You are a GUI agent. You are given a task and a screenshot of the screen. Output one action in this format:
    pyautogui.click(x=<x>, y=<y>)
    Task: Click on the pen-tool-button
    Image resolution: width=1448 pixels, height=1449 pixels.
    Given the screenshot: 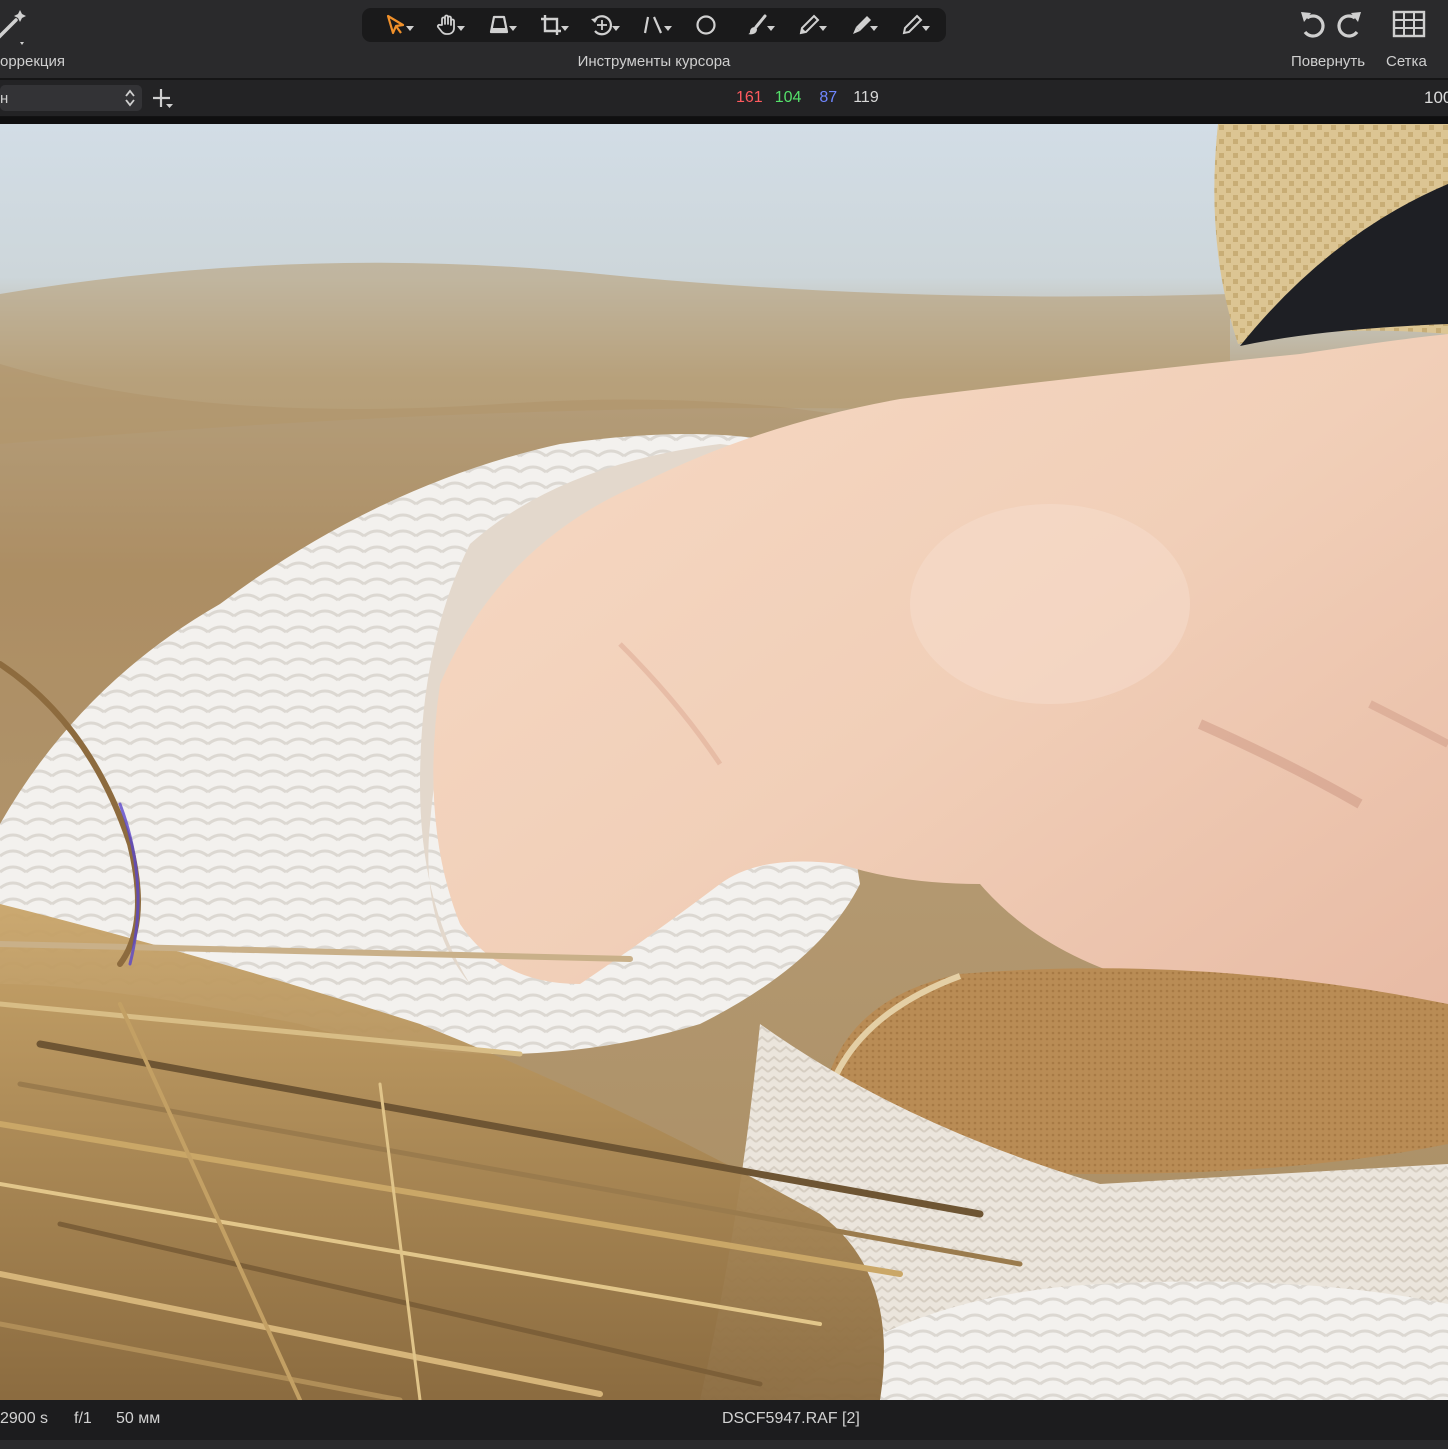 What is the action you would take?
    pyautogui.click(x=809, y=25)
    